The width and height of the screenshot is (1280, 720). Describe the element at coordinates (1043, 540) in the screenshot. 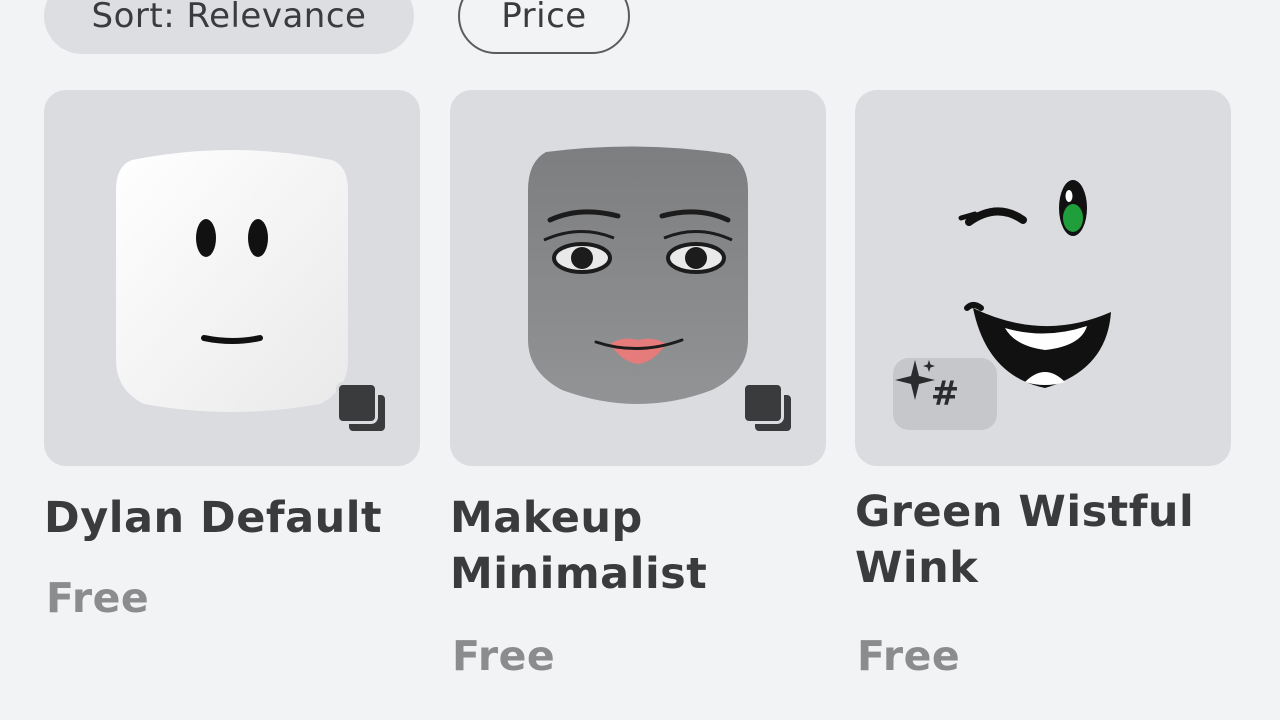

I see `item-name: Green Wistful Wink` at that location.